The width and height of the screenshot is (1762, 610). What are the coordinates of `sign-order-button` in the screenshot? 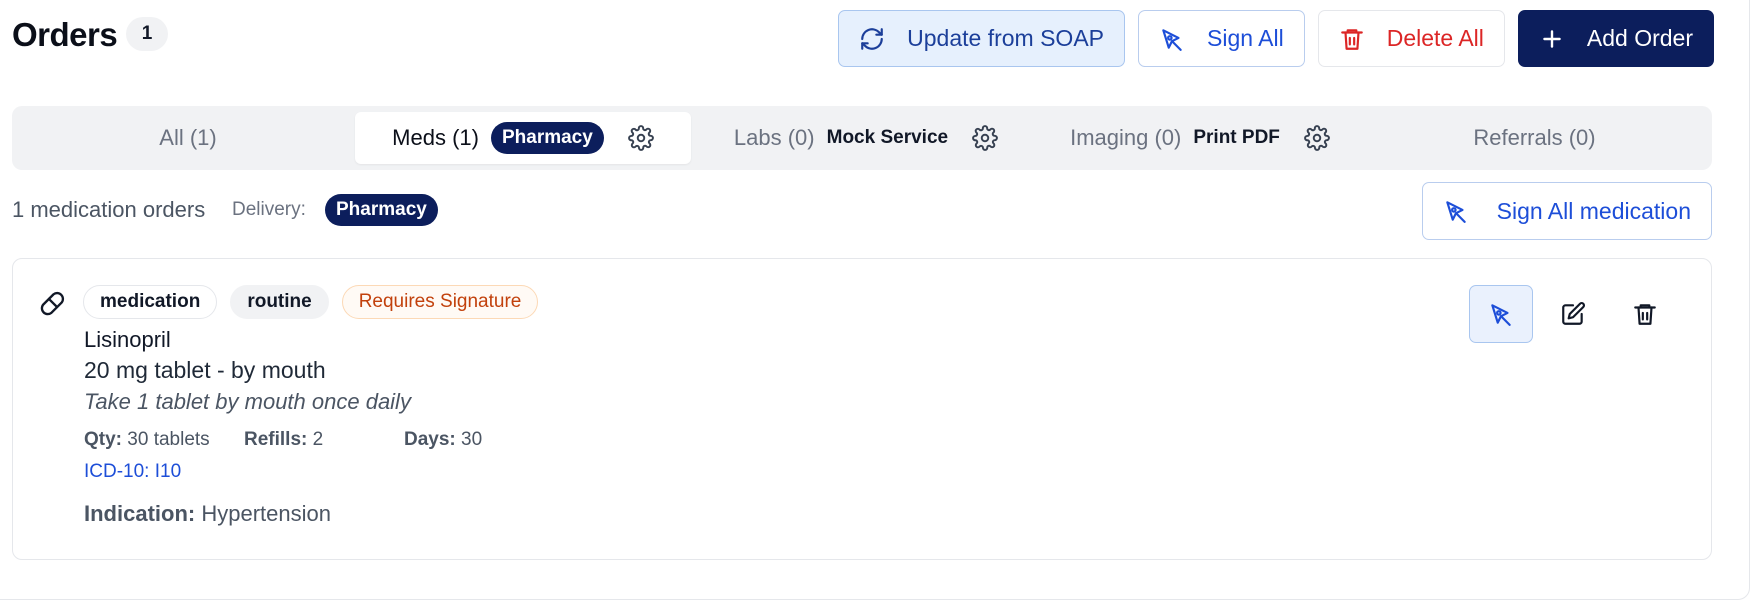 It's located at (1501, 314).